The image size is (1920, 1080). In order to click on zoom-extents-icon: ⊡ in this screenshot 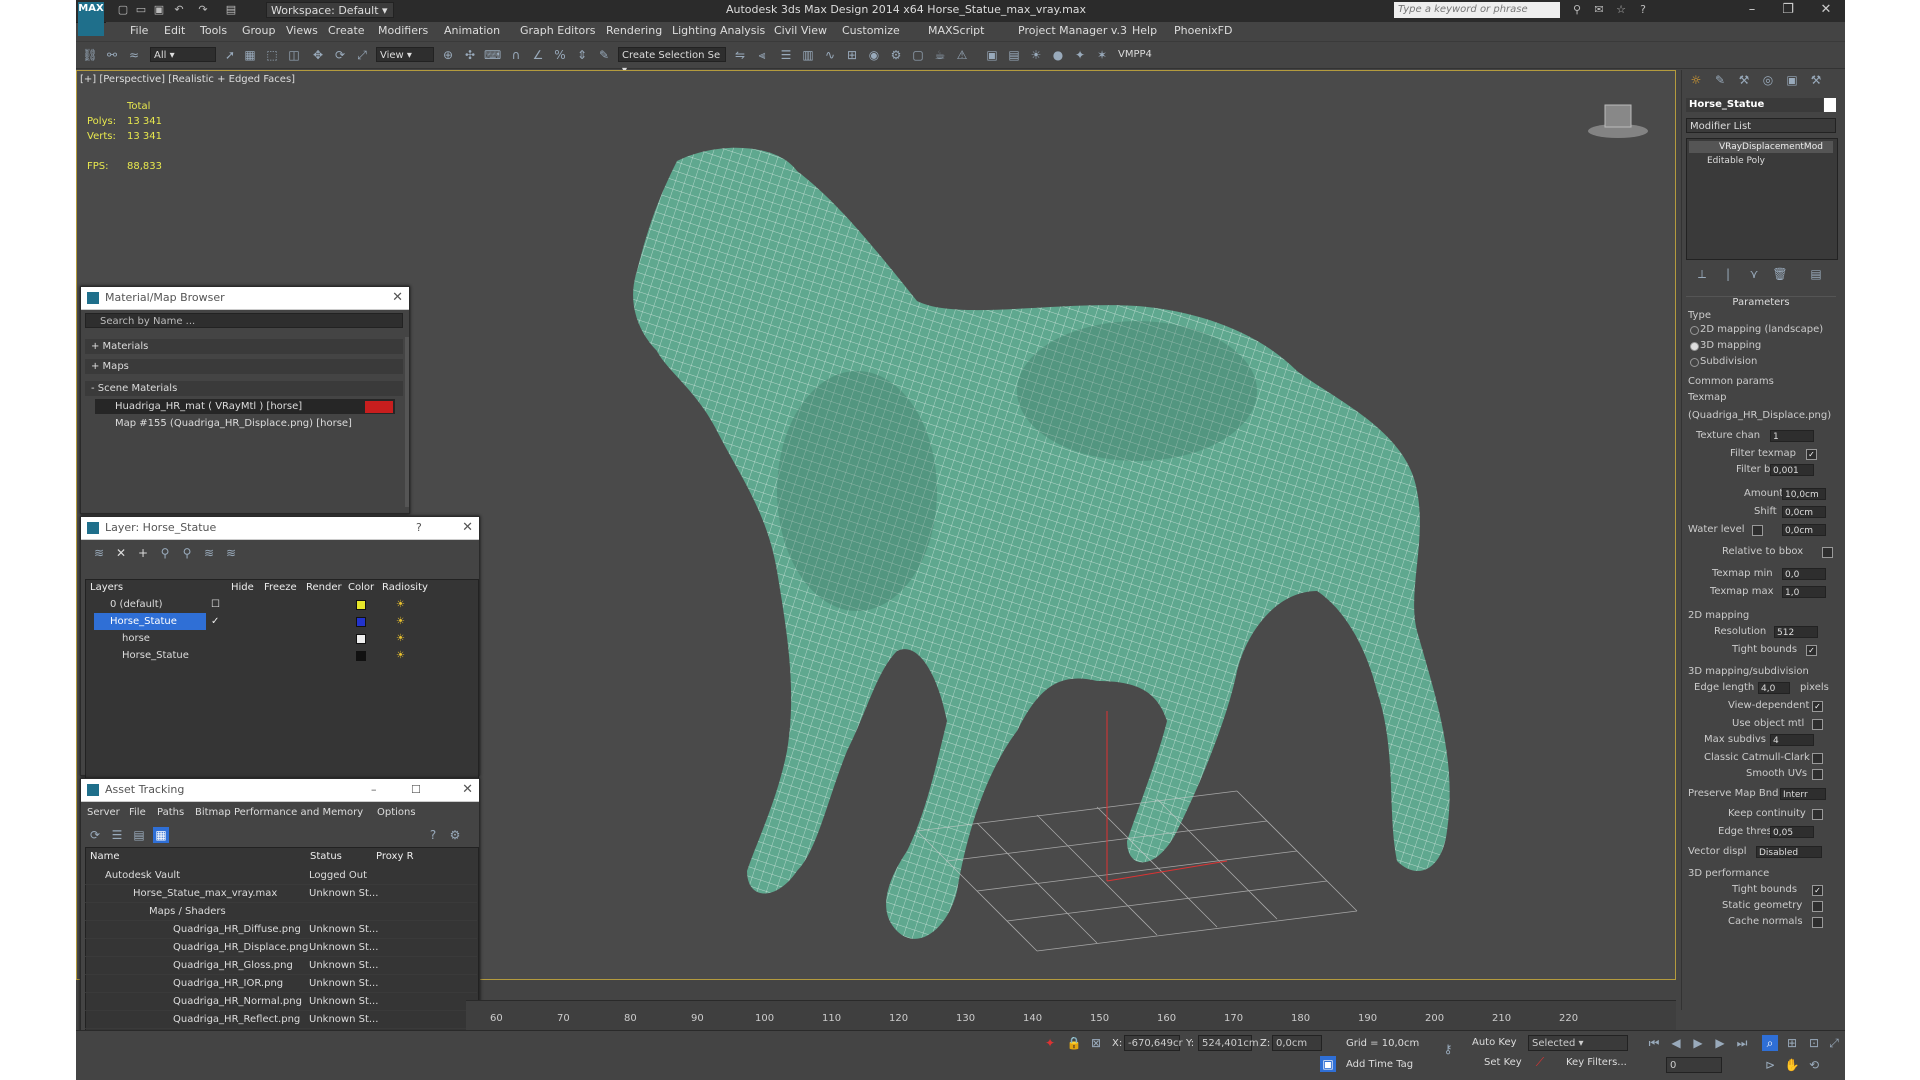, I will do `click(1814, 1043)`.